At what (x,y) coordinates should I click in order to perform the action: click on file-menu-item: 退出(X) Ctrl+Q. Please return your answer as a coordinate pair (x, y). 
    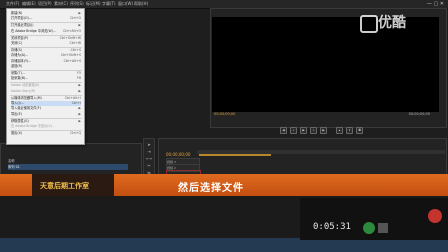
    Looking at the image, I should click on (46, 133).